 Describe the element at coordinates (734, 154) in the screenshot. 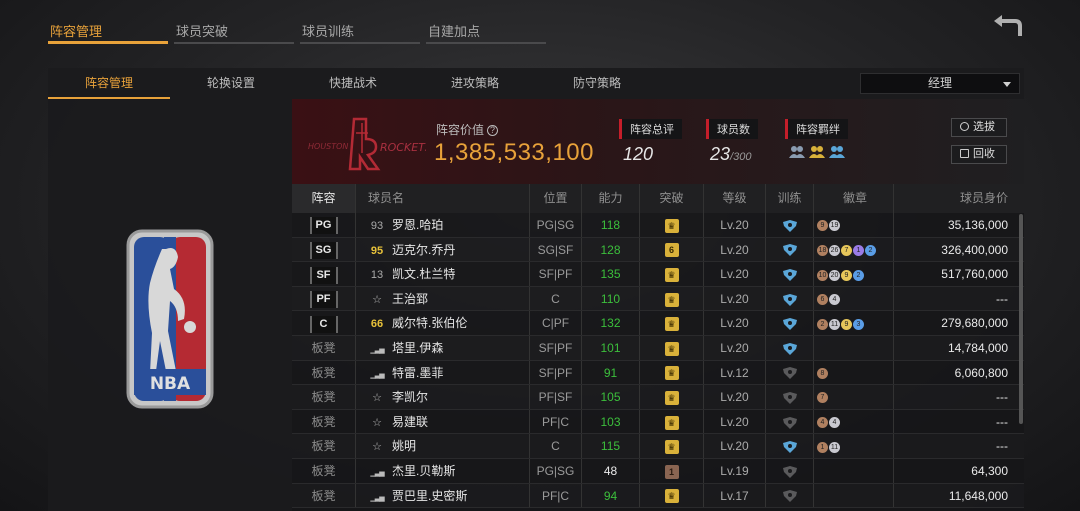

I see `player-count-value: 23/300` at that location.